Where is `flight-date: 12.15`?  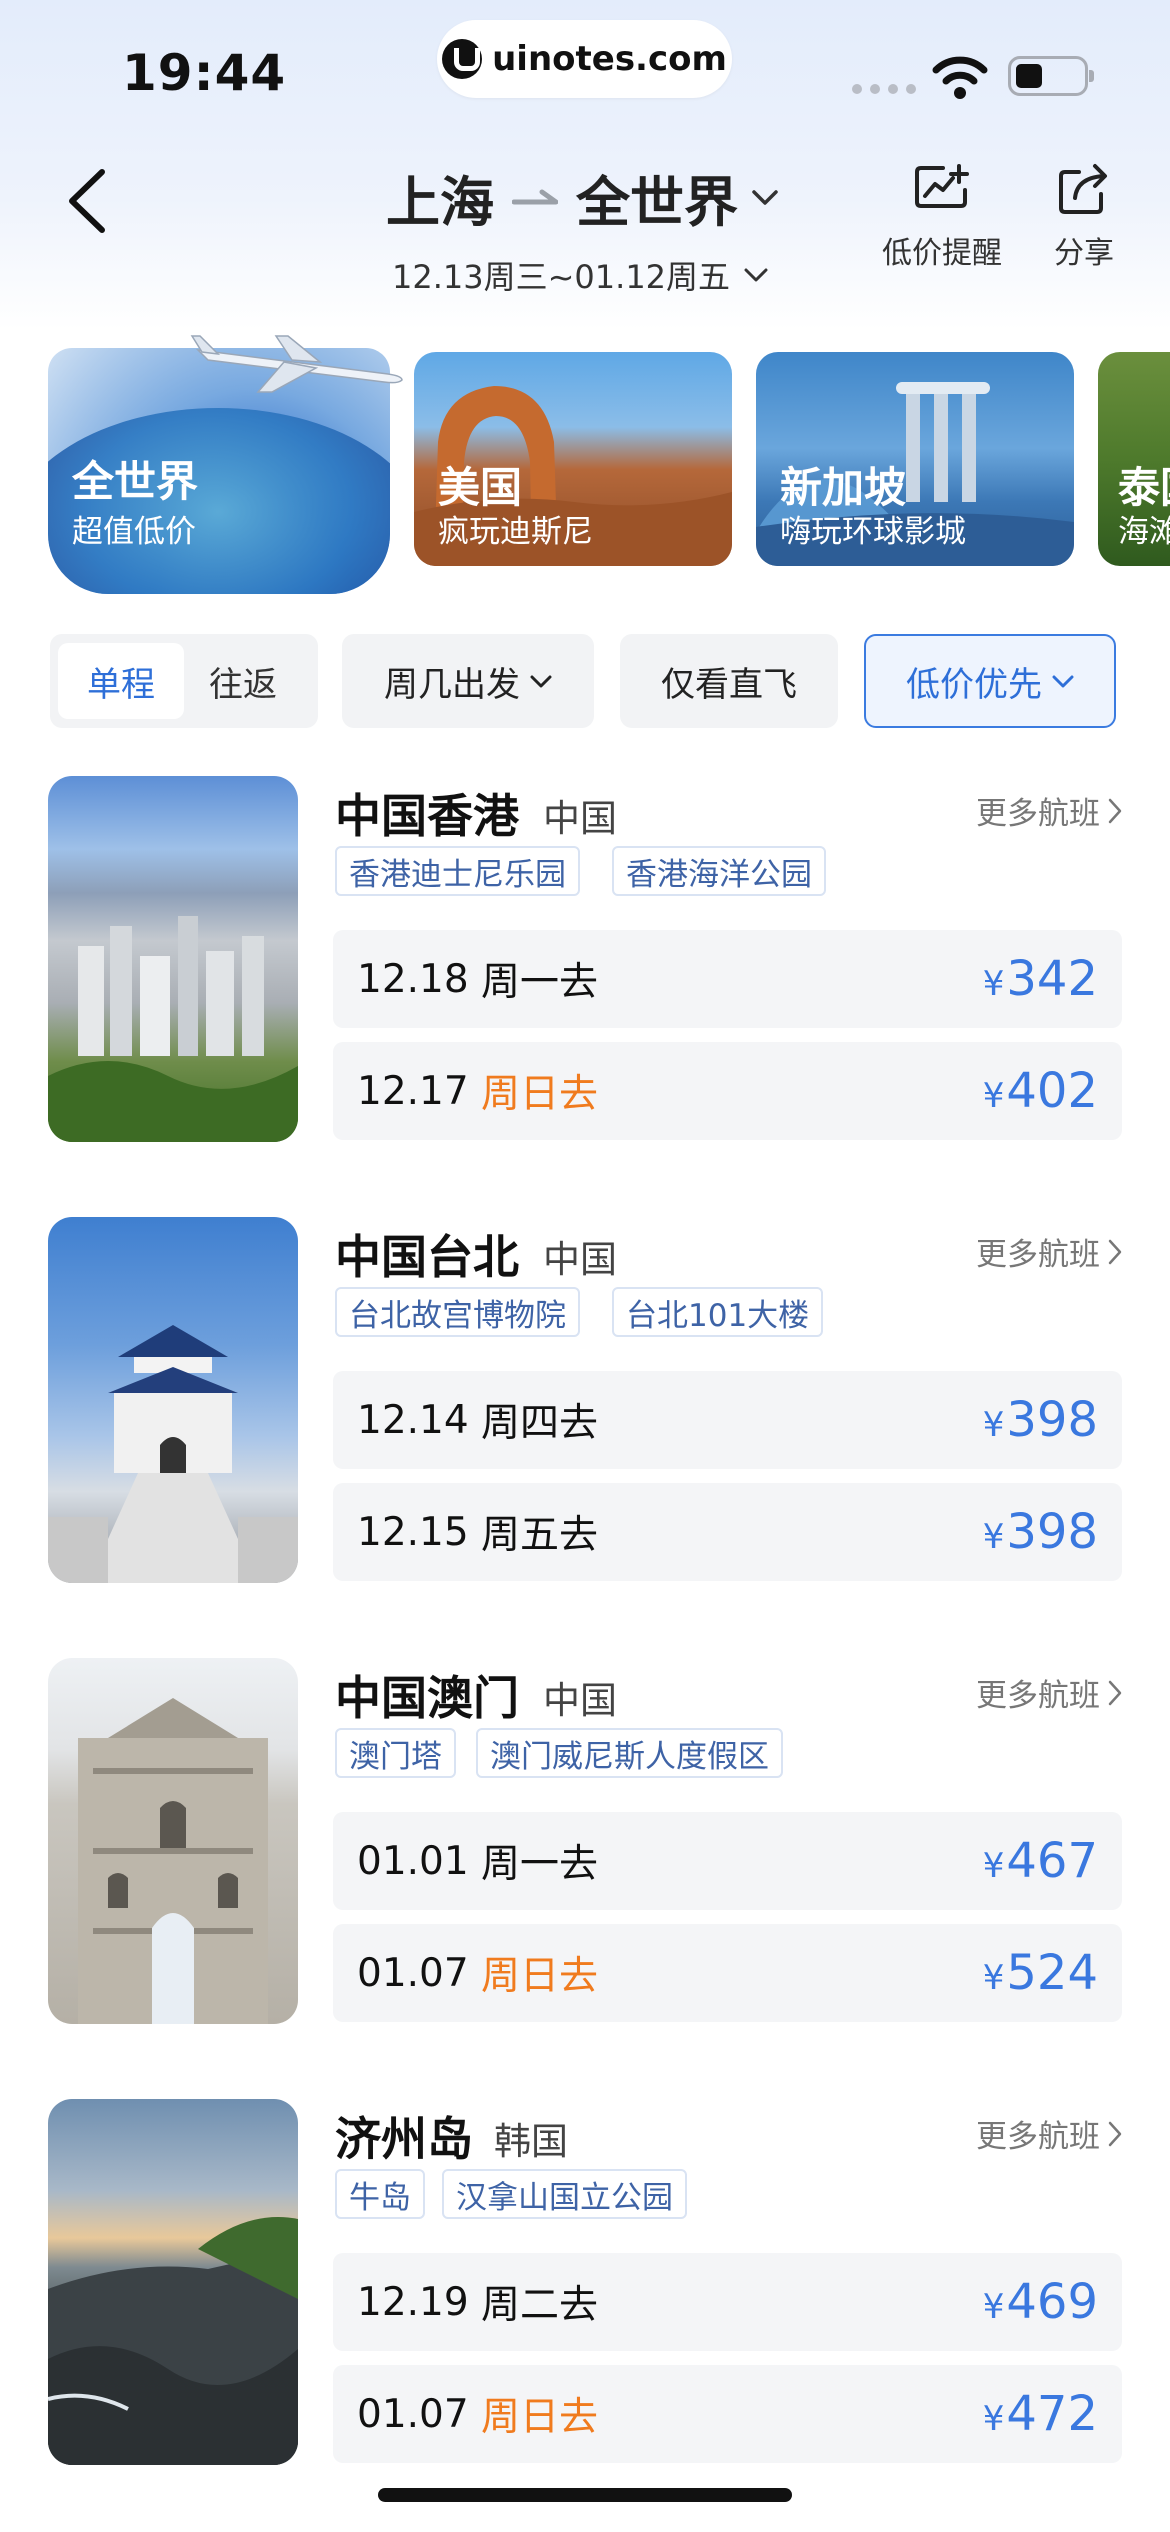
flight-date: 12.15 is located at coordinates (413, 1532).